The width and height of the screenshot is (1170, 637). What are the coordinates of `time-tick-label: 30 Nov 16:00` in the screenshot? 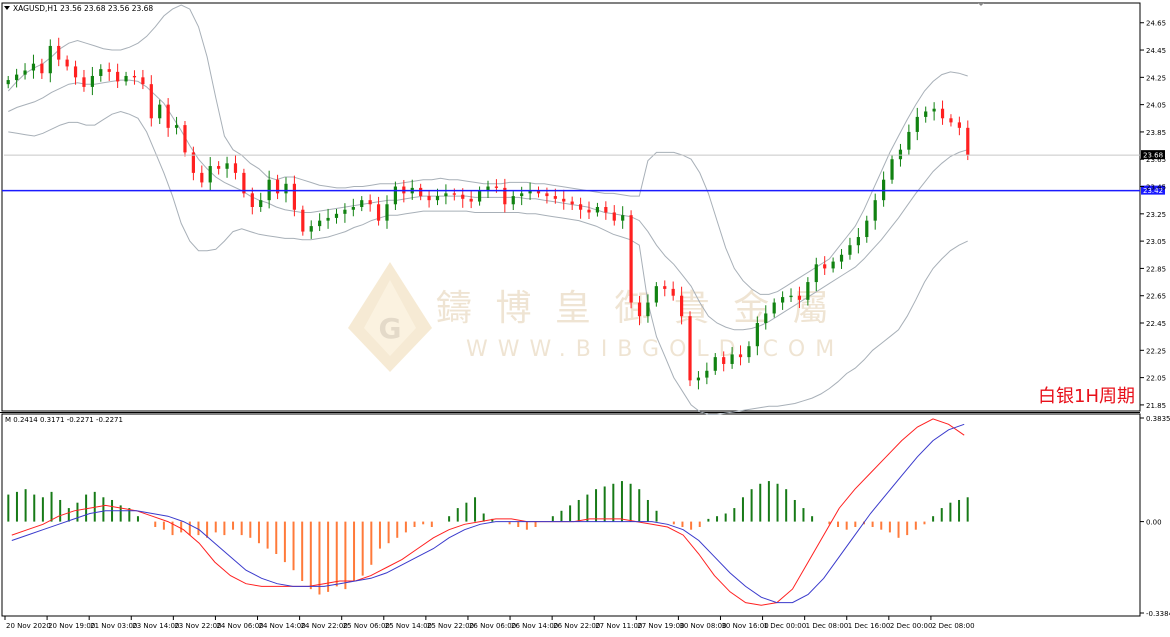 It's located at (744, 626).